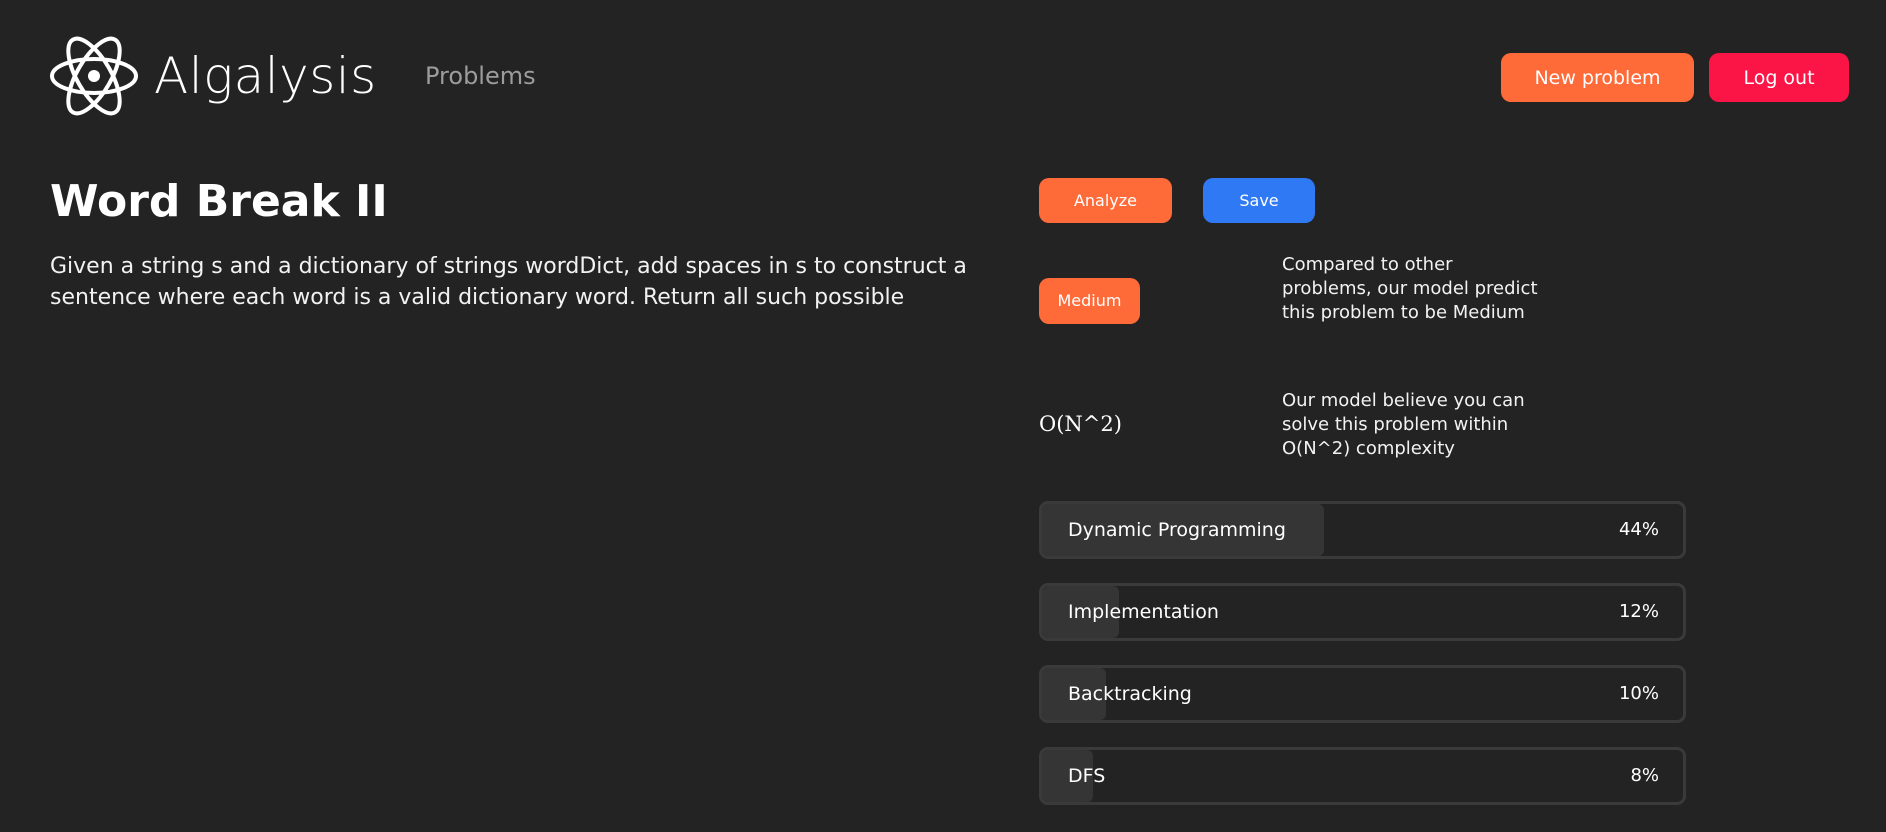  What do you see at coordinates (1105, 200) in the screenshot?
I see `analyze-button: Analyze` at bounding box center [1105, 200].